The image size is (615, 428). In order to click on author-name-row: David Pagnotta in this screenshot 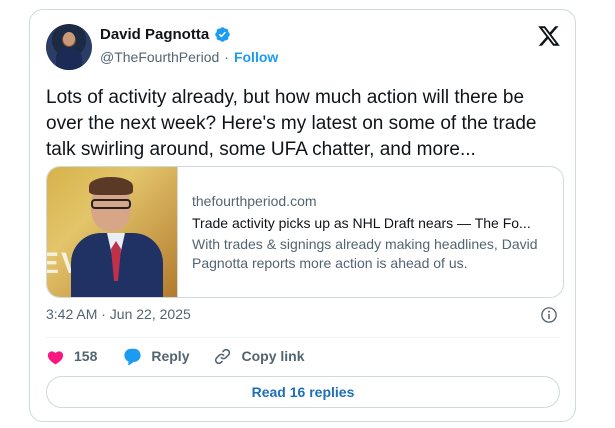, I will do `click(165, 34)`.